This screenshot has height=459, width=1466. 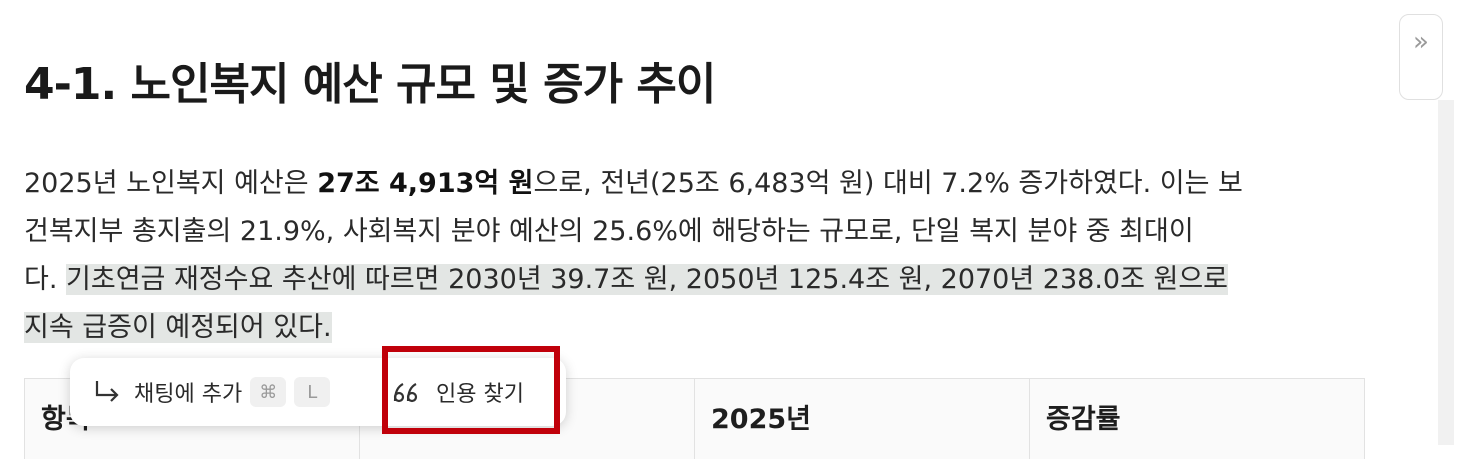 What do you see at coordinates (45, 279) in the screenshot?
I see `text-run: 다.` at bounding box center [45, 279].